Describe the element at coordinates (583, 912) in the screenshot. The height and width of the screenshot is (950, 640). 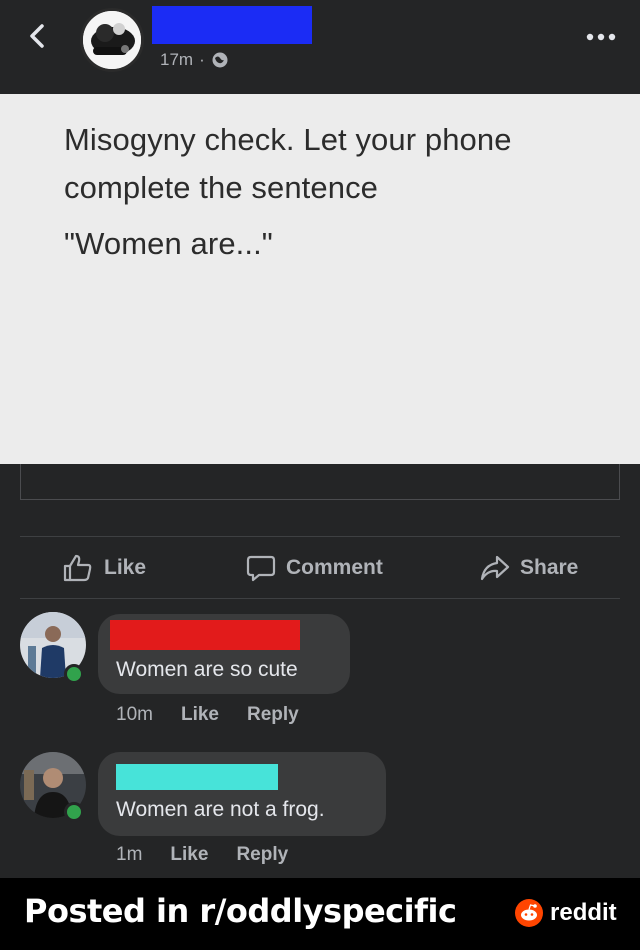
I see `reddit-brand-label: reddit` at that location.